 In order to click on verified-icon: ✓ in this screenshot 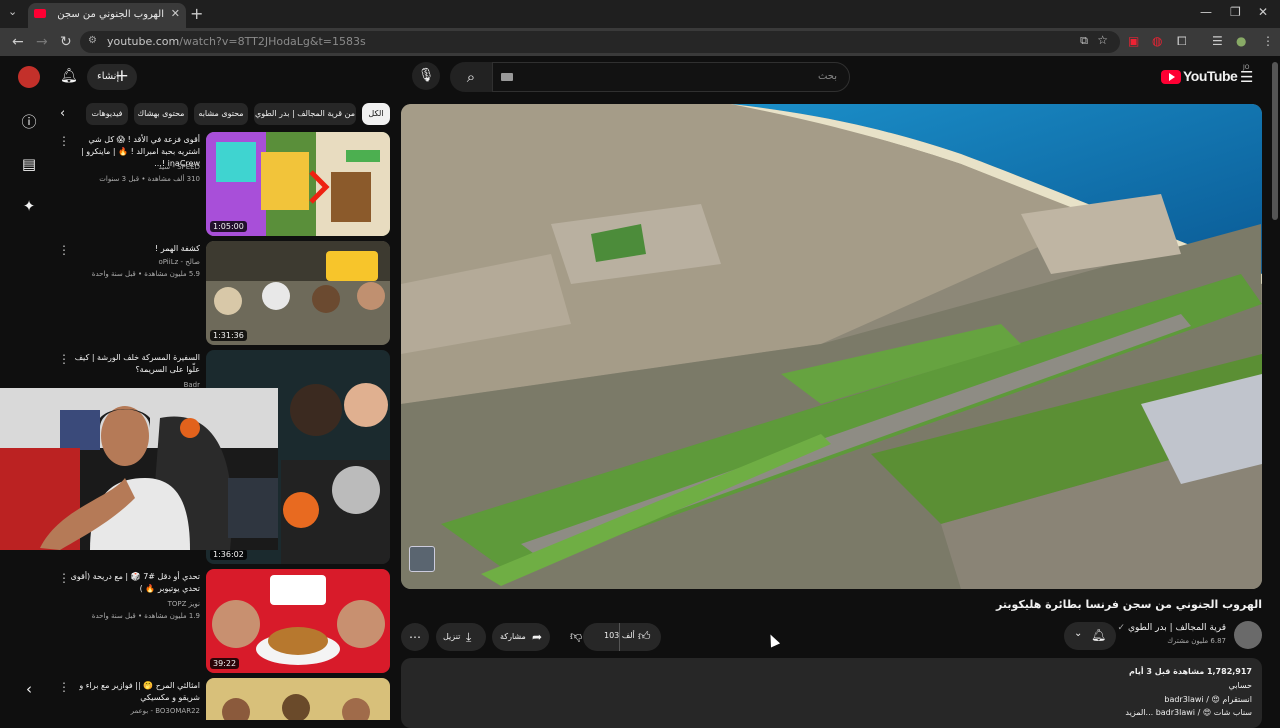, I will do `click(1121, 628)`.